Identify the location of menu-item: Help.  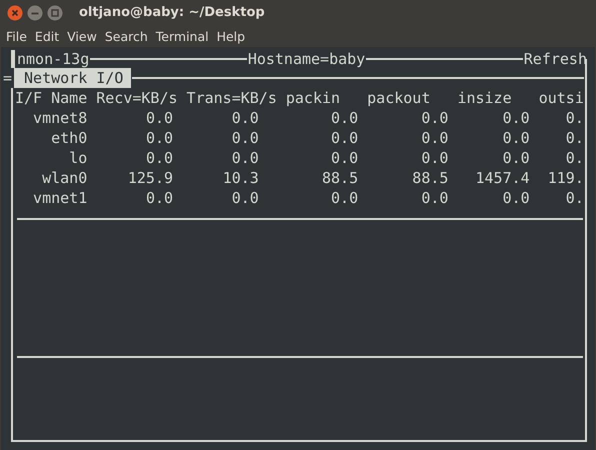
(231, 36).